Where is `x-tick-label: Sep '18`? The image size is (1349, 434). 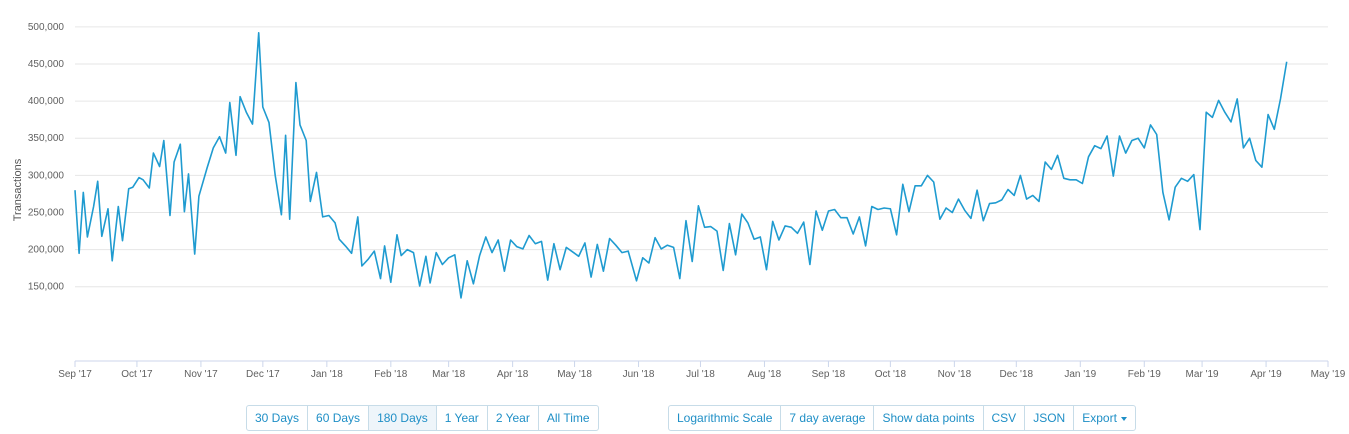 x-tick-label: Sep '18 is located at coordinates (829, 374).